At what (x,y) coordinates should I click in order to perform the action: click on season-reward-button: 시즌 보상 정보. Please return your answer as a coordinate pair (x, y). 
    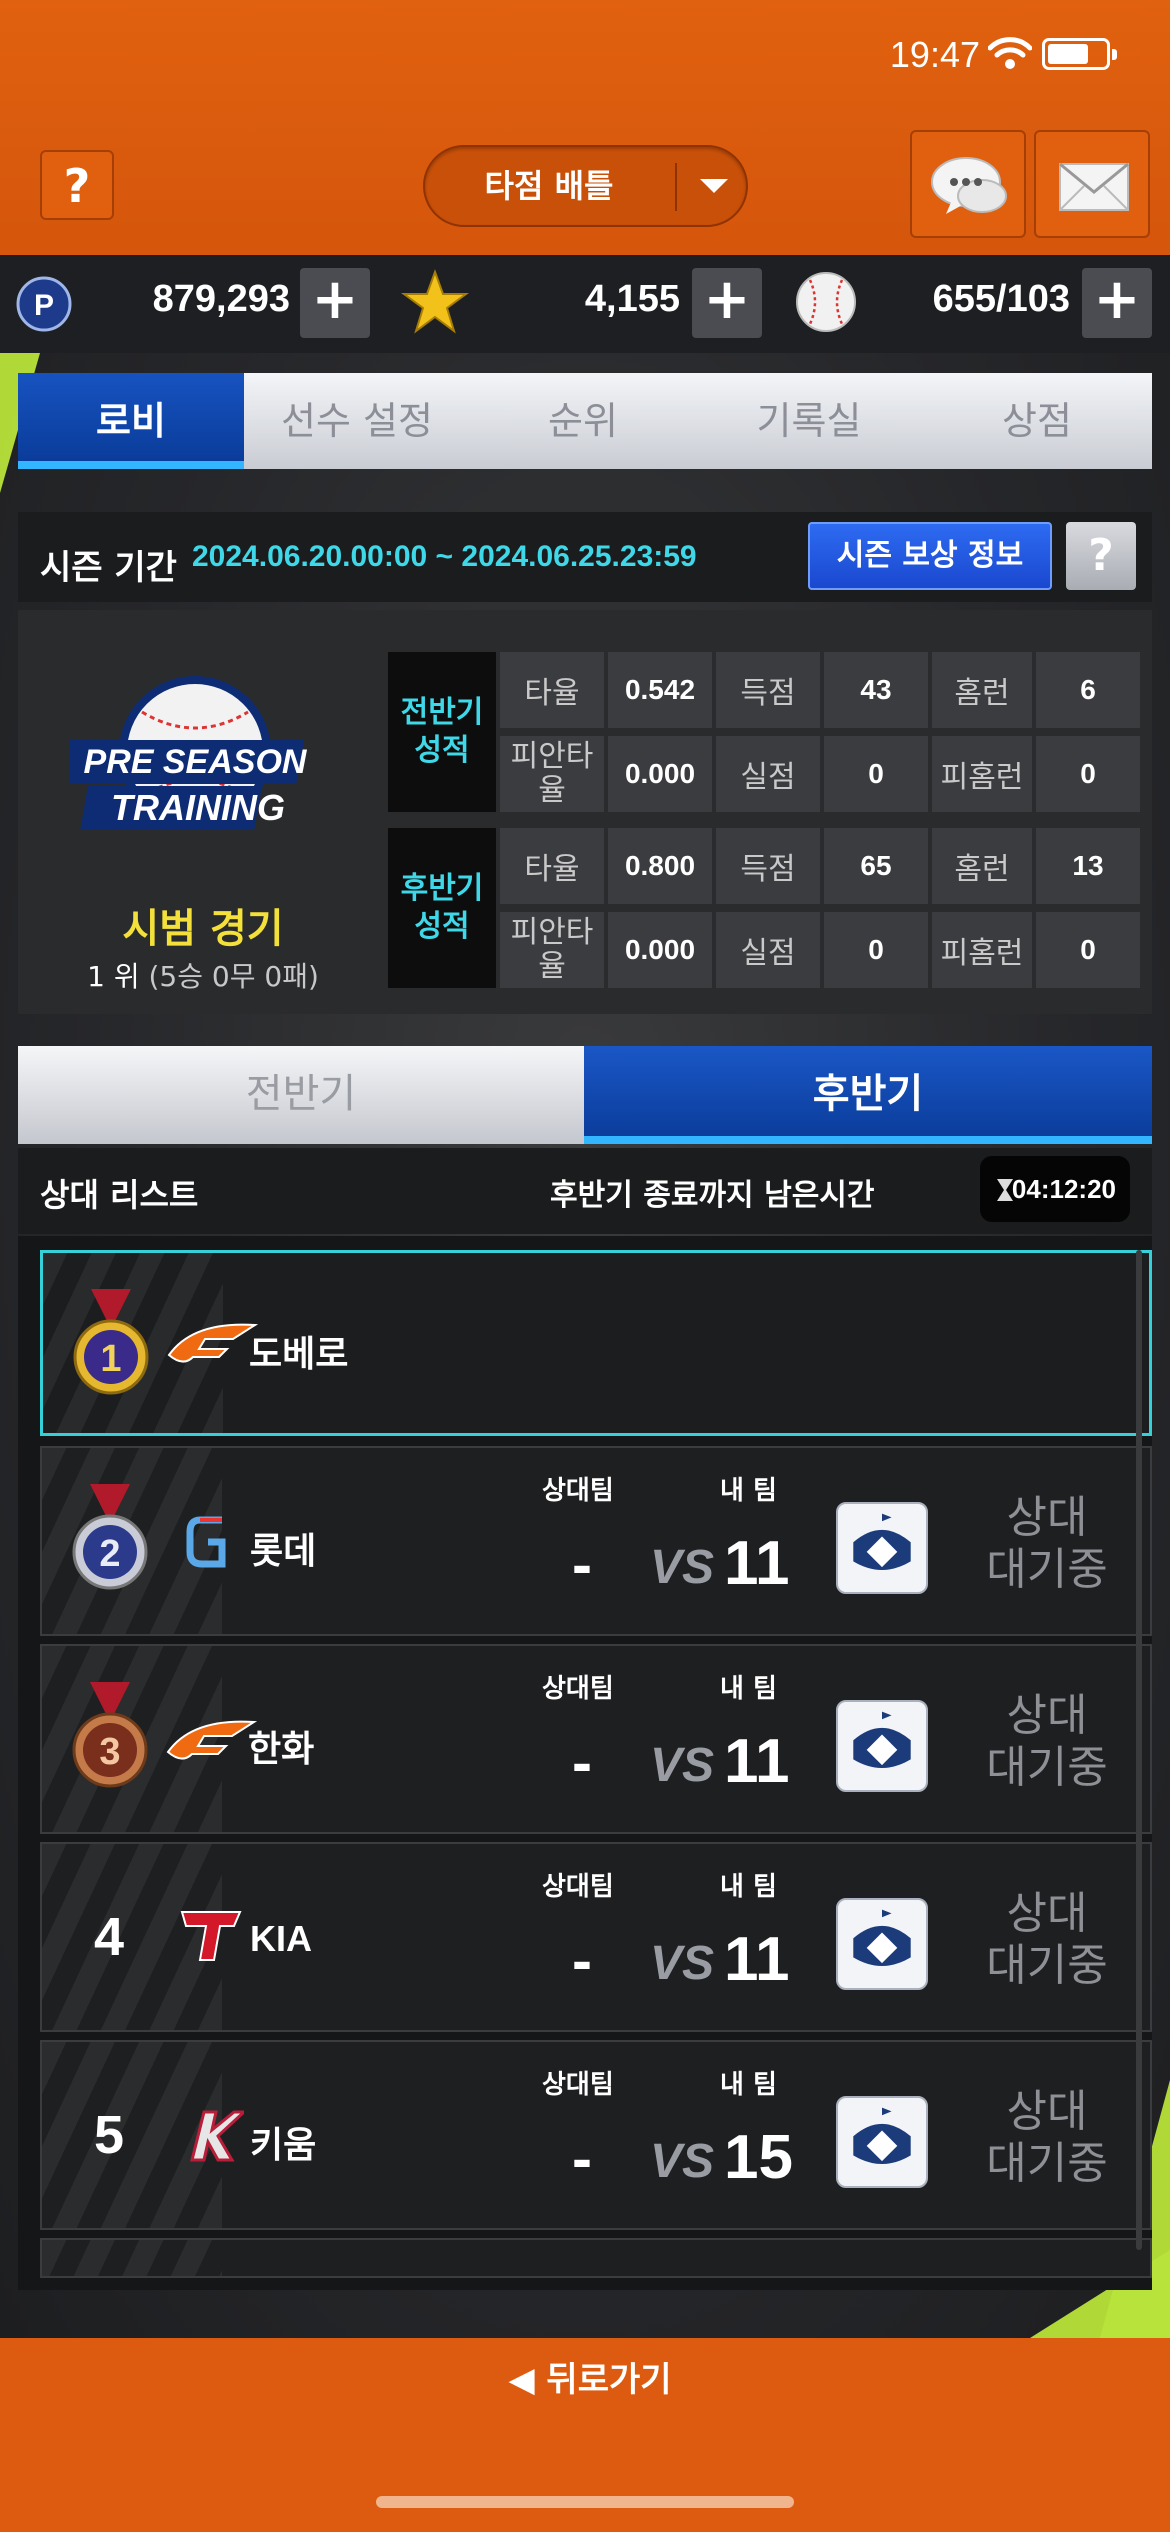
    Looking at the image, I should click on (930, 556).